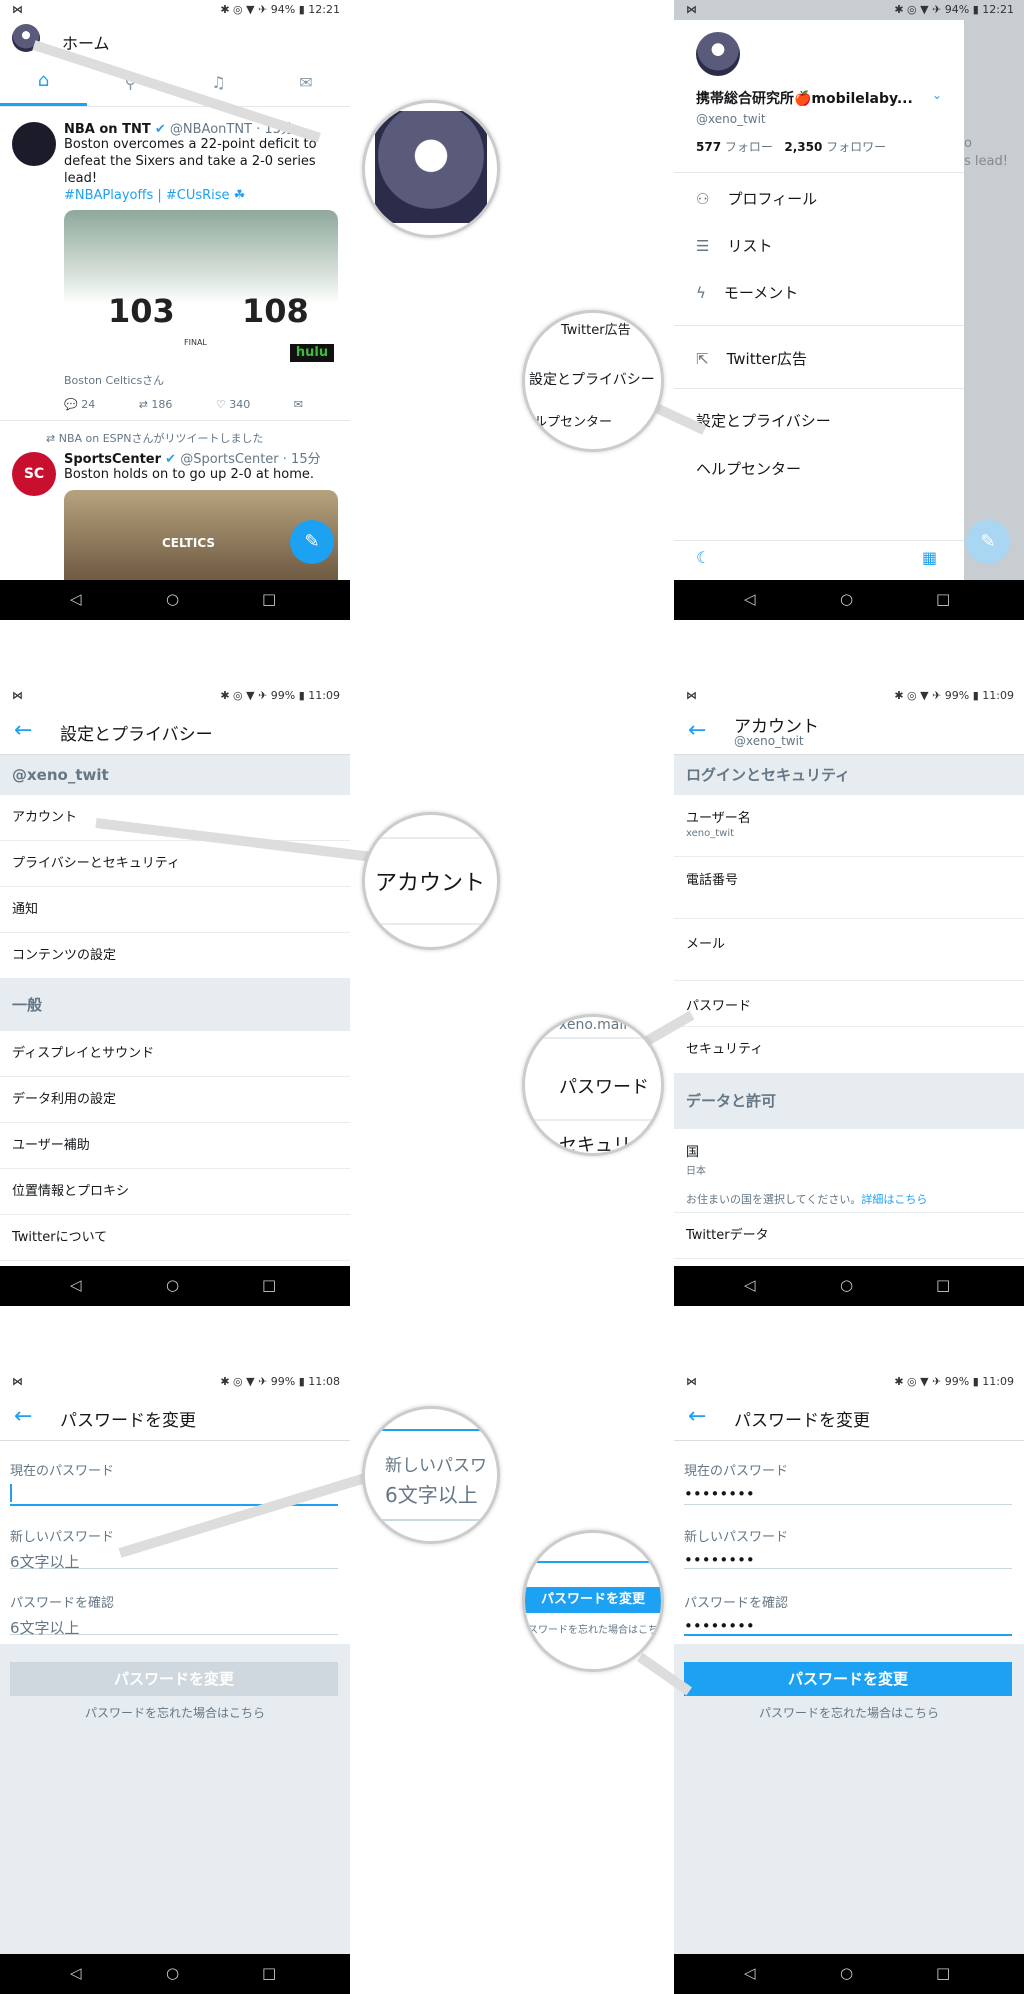 The width and height of the screenshot is (1024, 1994). What do you see at coordinates (34, 474) in the screenshot?
I see `tweet-avatar-sportscenter: SC` at bounding box center [34, 474].